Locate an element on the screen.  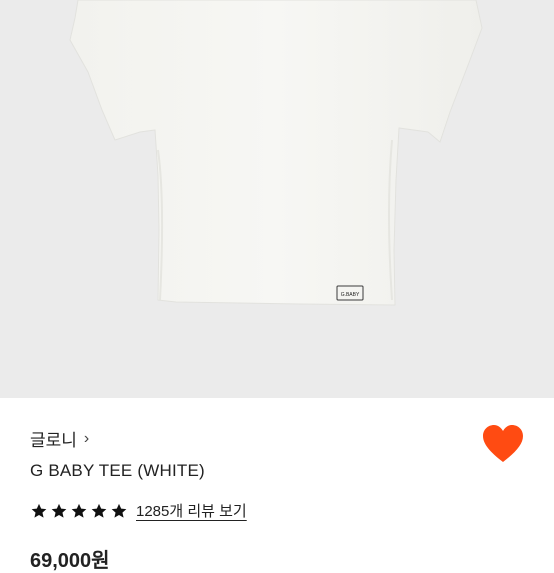
heart-icon is located at coordinates (503, 444).